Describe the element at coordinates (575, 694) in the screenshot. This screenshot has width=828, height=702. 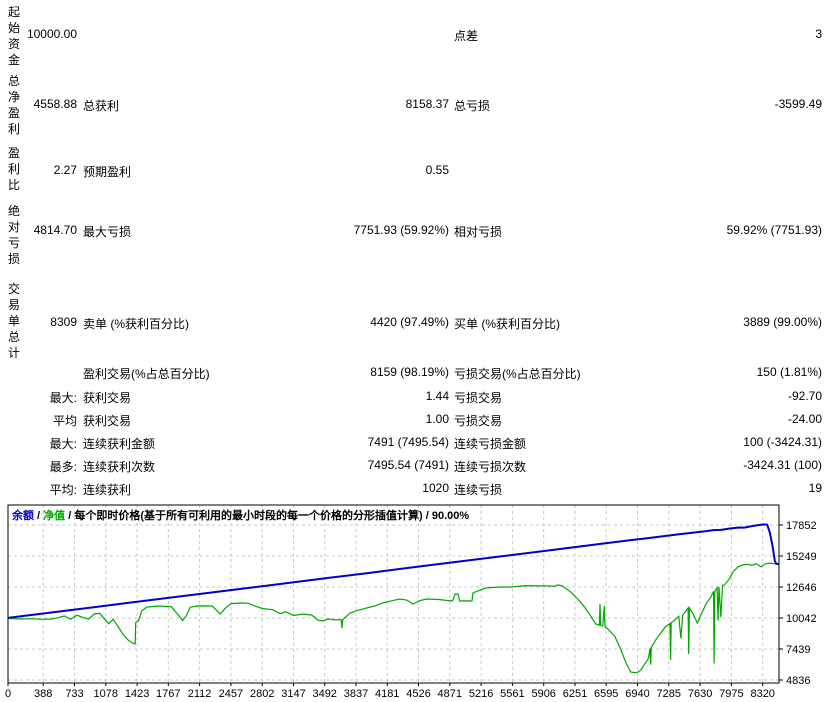
I see `x-axis-label: 6251` at that location.